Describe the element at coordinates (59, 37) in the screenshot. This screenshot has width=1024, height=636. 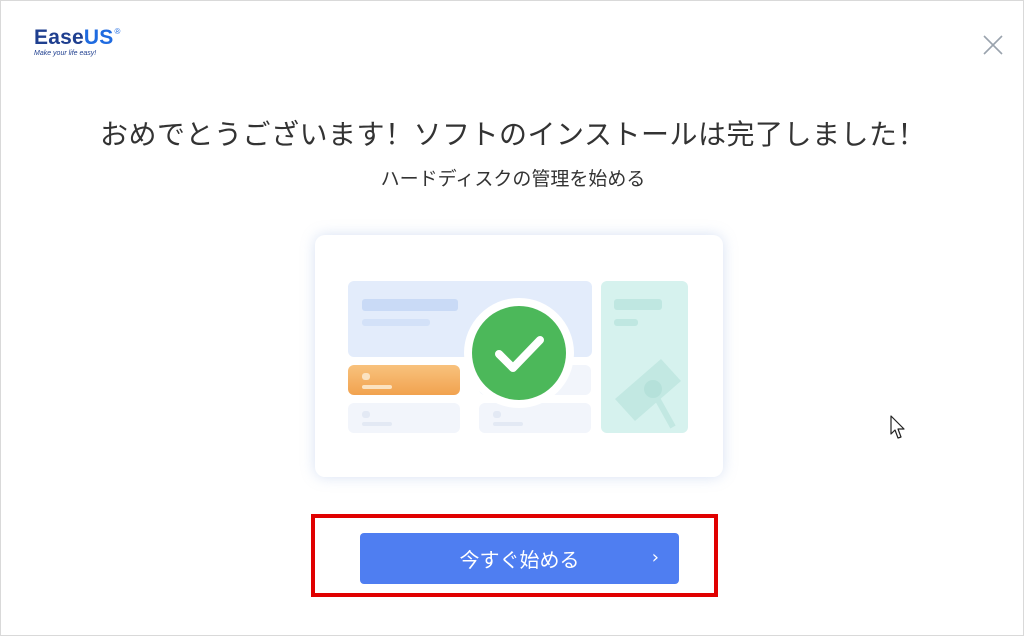
I see `logo-text-ease: Ease` at that location.